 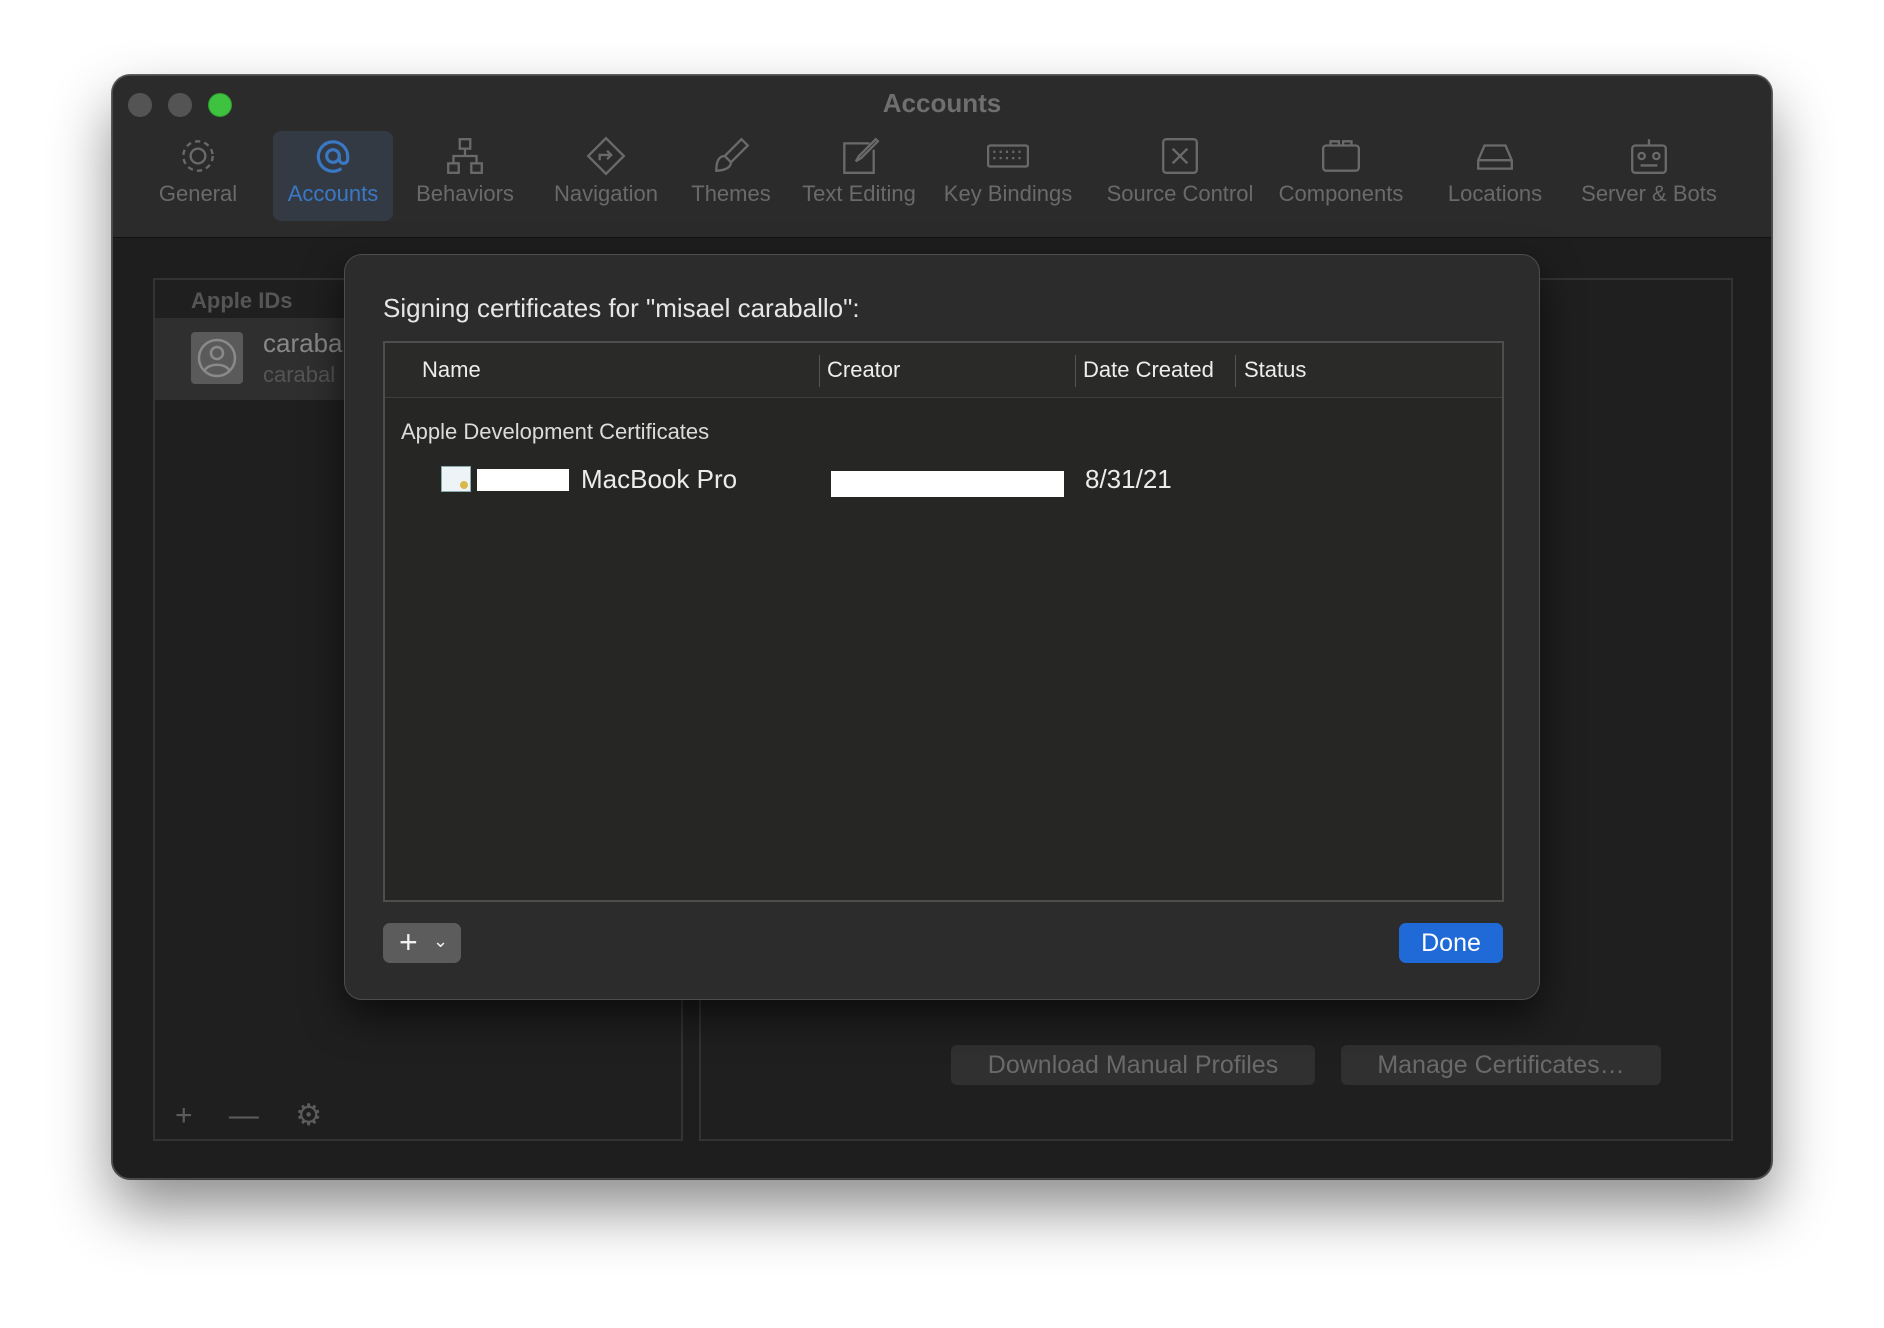 I want to click on diamond-arrow-icon, so click(x=606, y=156).